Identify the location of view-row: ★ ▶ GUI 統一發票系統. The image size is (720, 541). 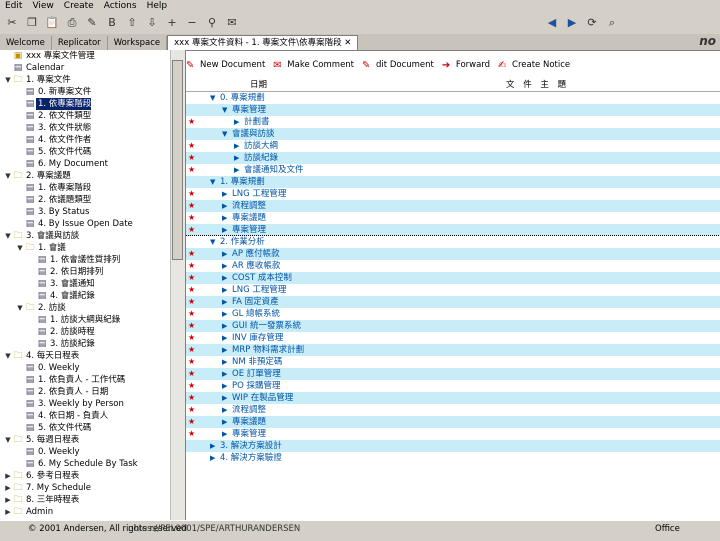
(453, 326).